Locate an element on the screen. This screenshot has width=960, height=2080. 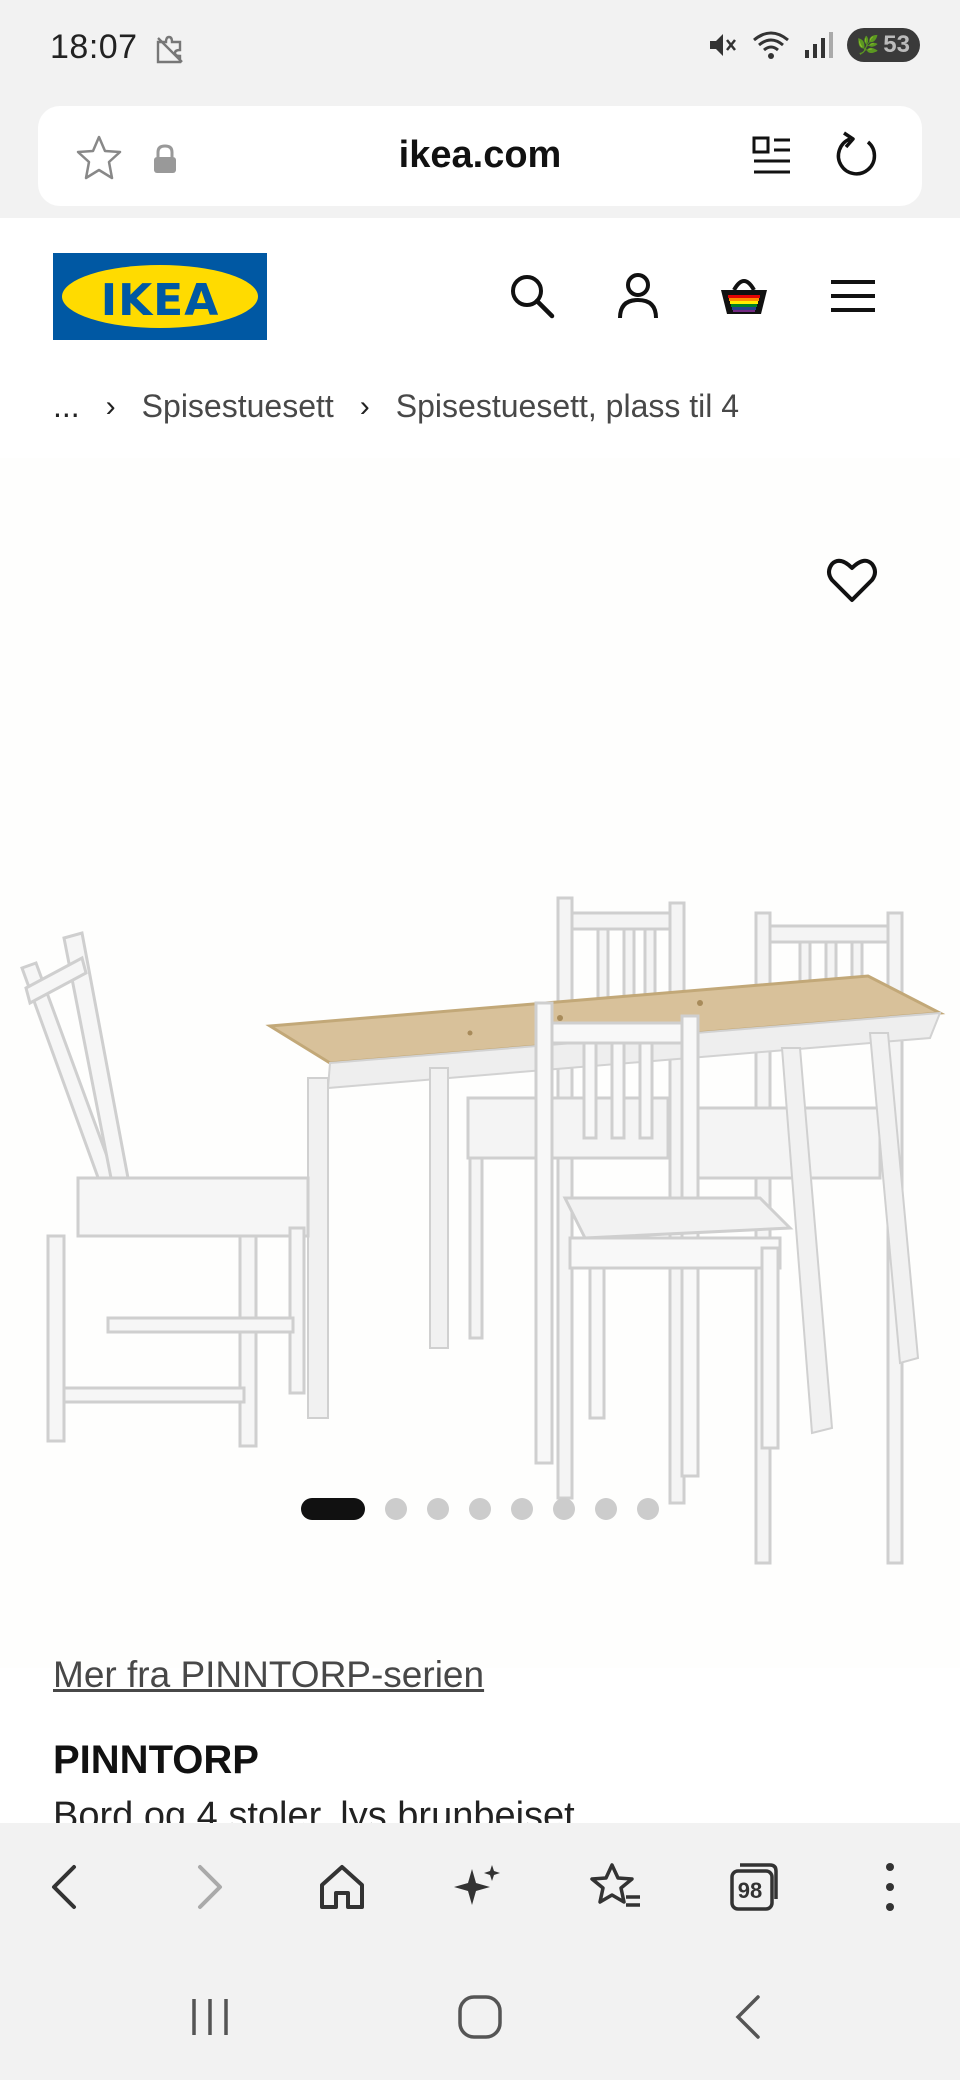
address-bar: ikea.com is located at coordinates (480, 156).